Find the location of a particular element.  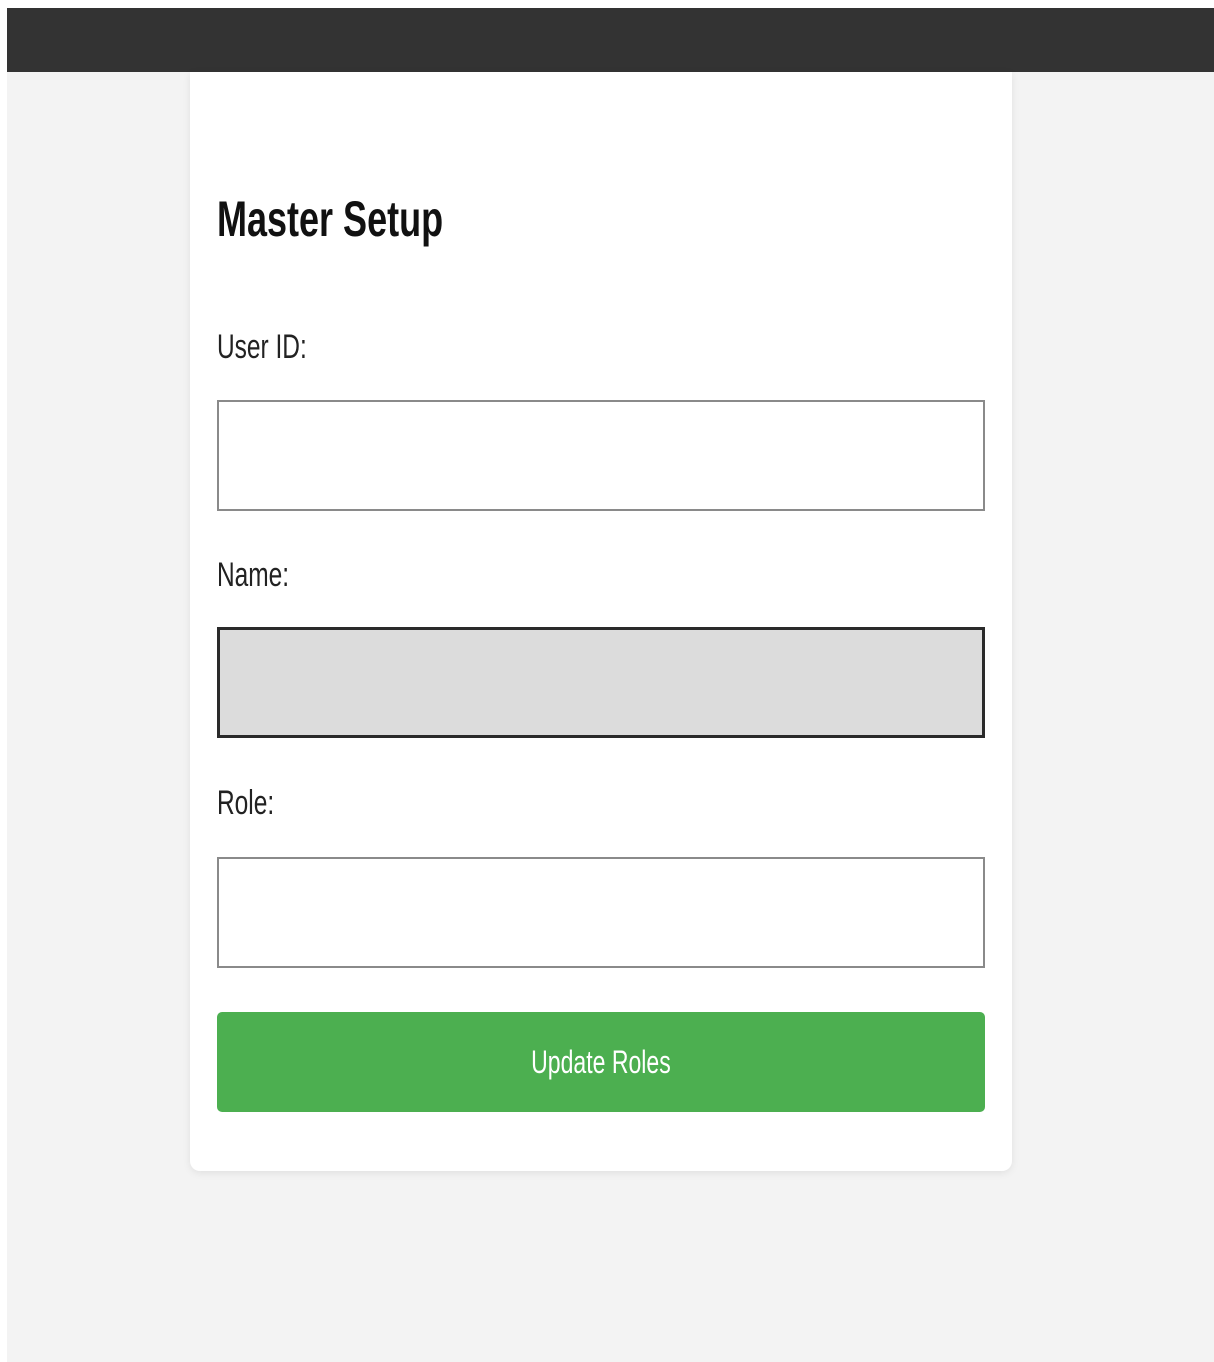

name-label: Name: is located at coordinates (253, 575).